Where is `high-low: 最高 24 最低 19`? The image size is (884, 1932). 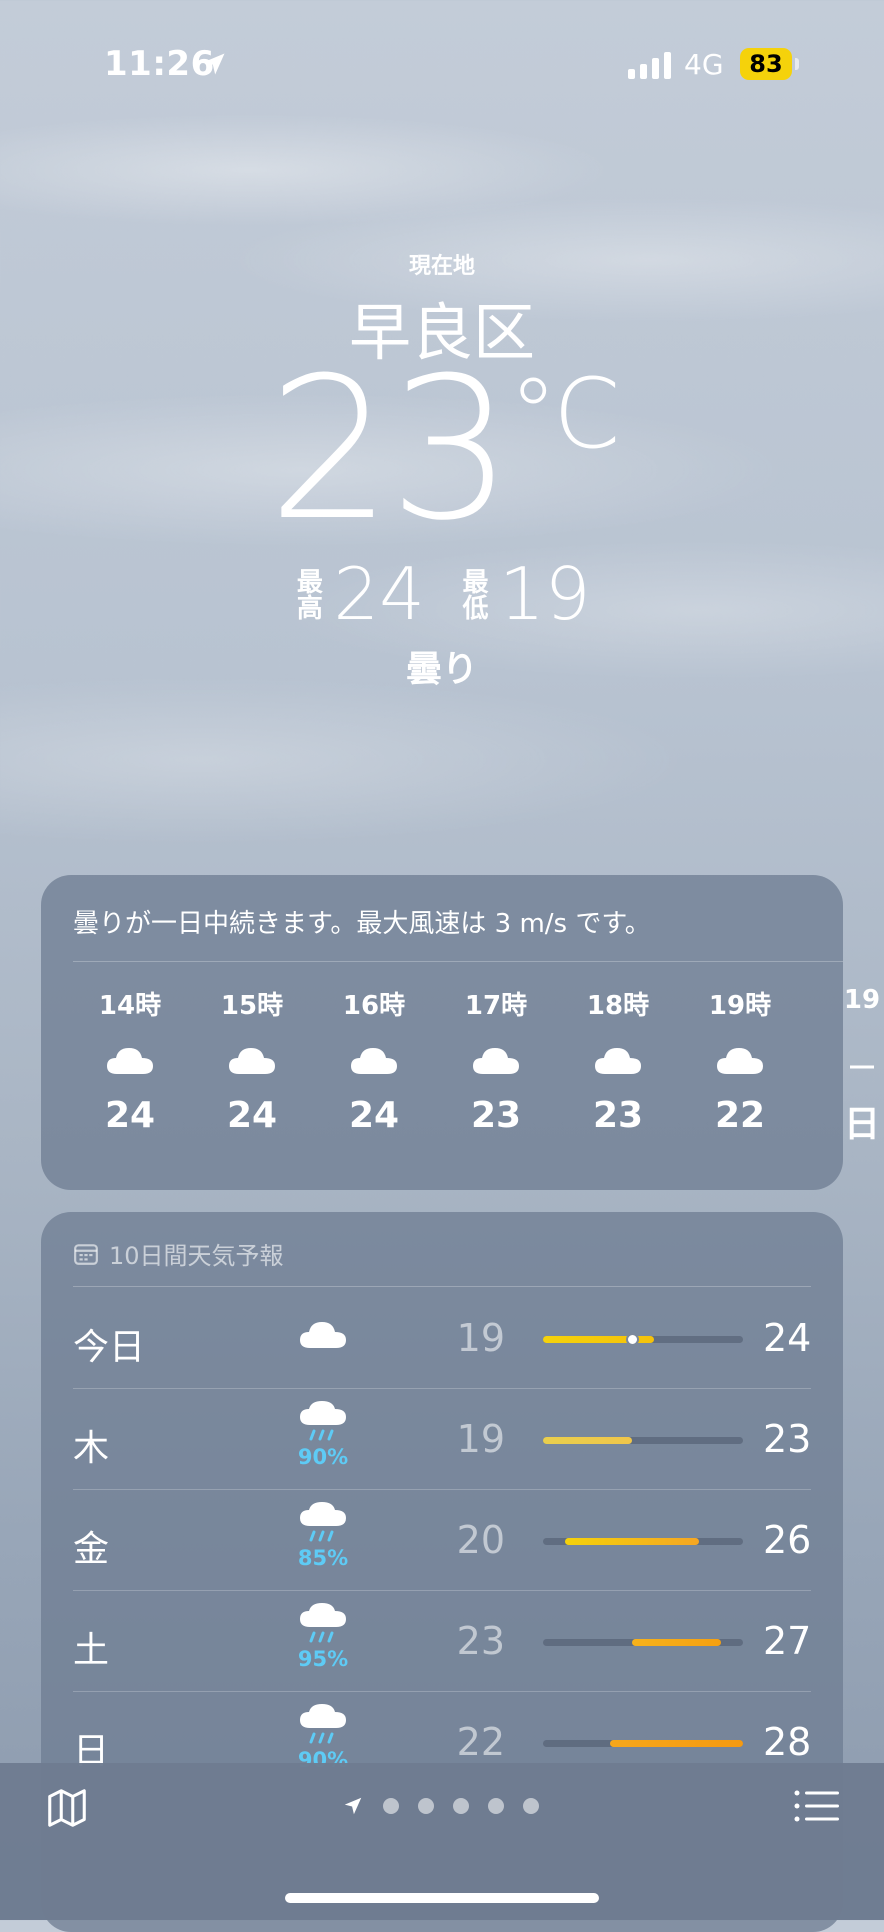 high-low: 最高 24 最低 19 is located at coordinates (442, 594).